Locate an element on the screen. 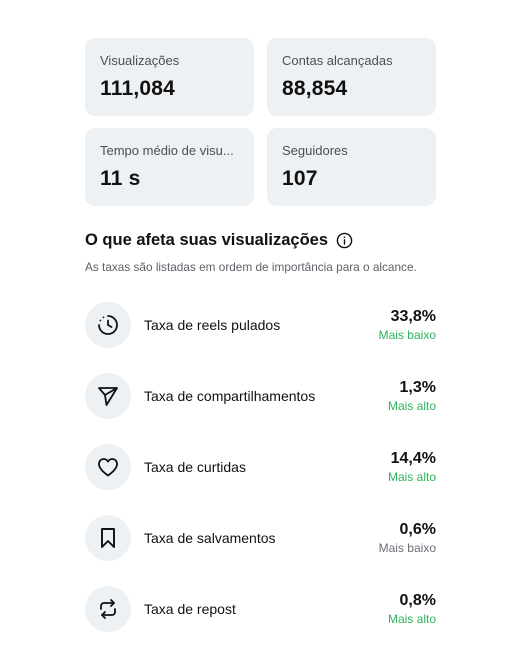  metric-row-share-rate: Taxa de compartilhamentos 1,3% Mais alto is located at coordinates (260, 395).